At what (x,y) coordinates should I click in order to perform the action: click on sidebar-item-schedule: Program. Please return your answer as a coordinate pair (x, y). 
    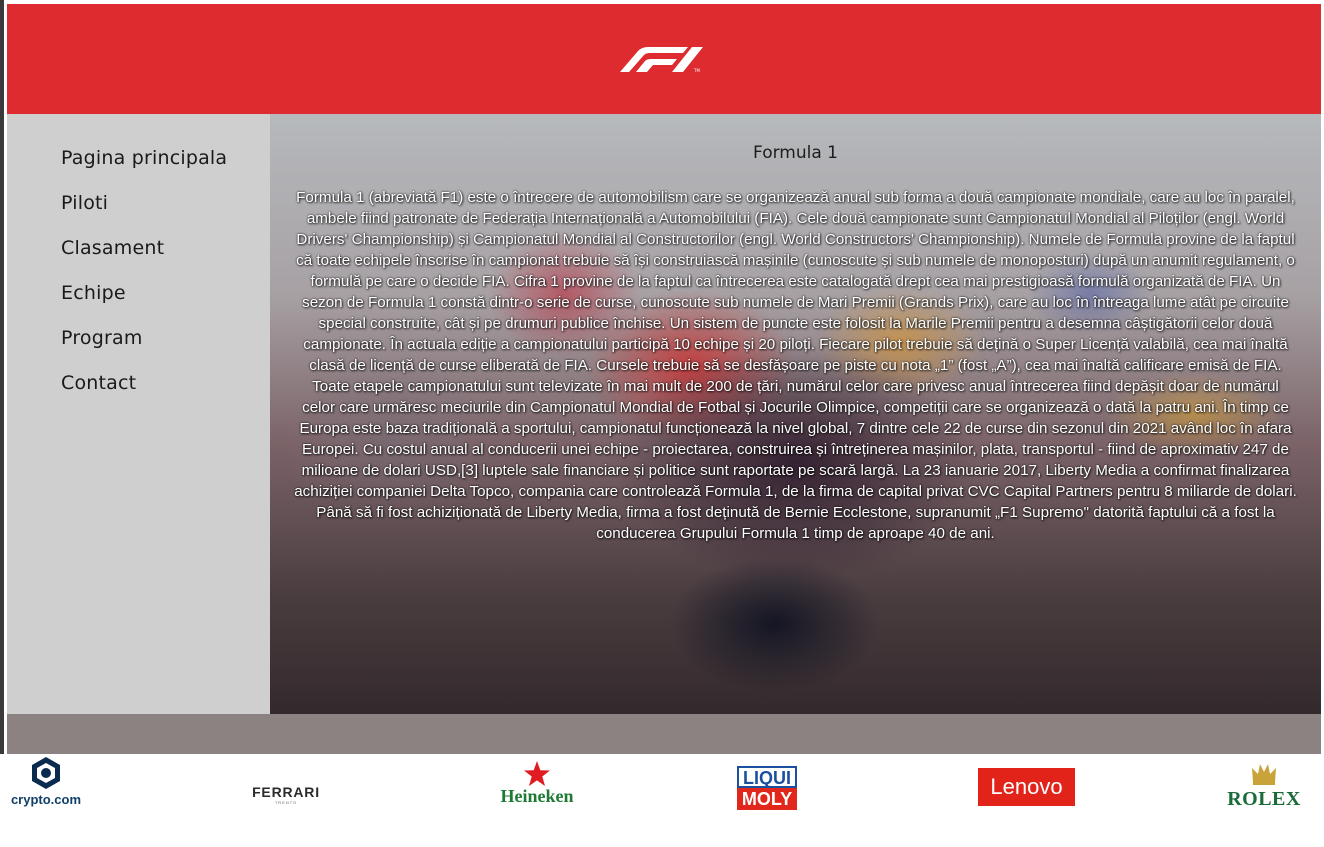
    Looking at the image, I should click on (165, 346).